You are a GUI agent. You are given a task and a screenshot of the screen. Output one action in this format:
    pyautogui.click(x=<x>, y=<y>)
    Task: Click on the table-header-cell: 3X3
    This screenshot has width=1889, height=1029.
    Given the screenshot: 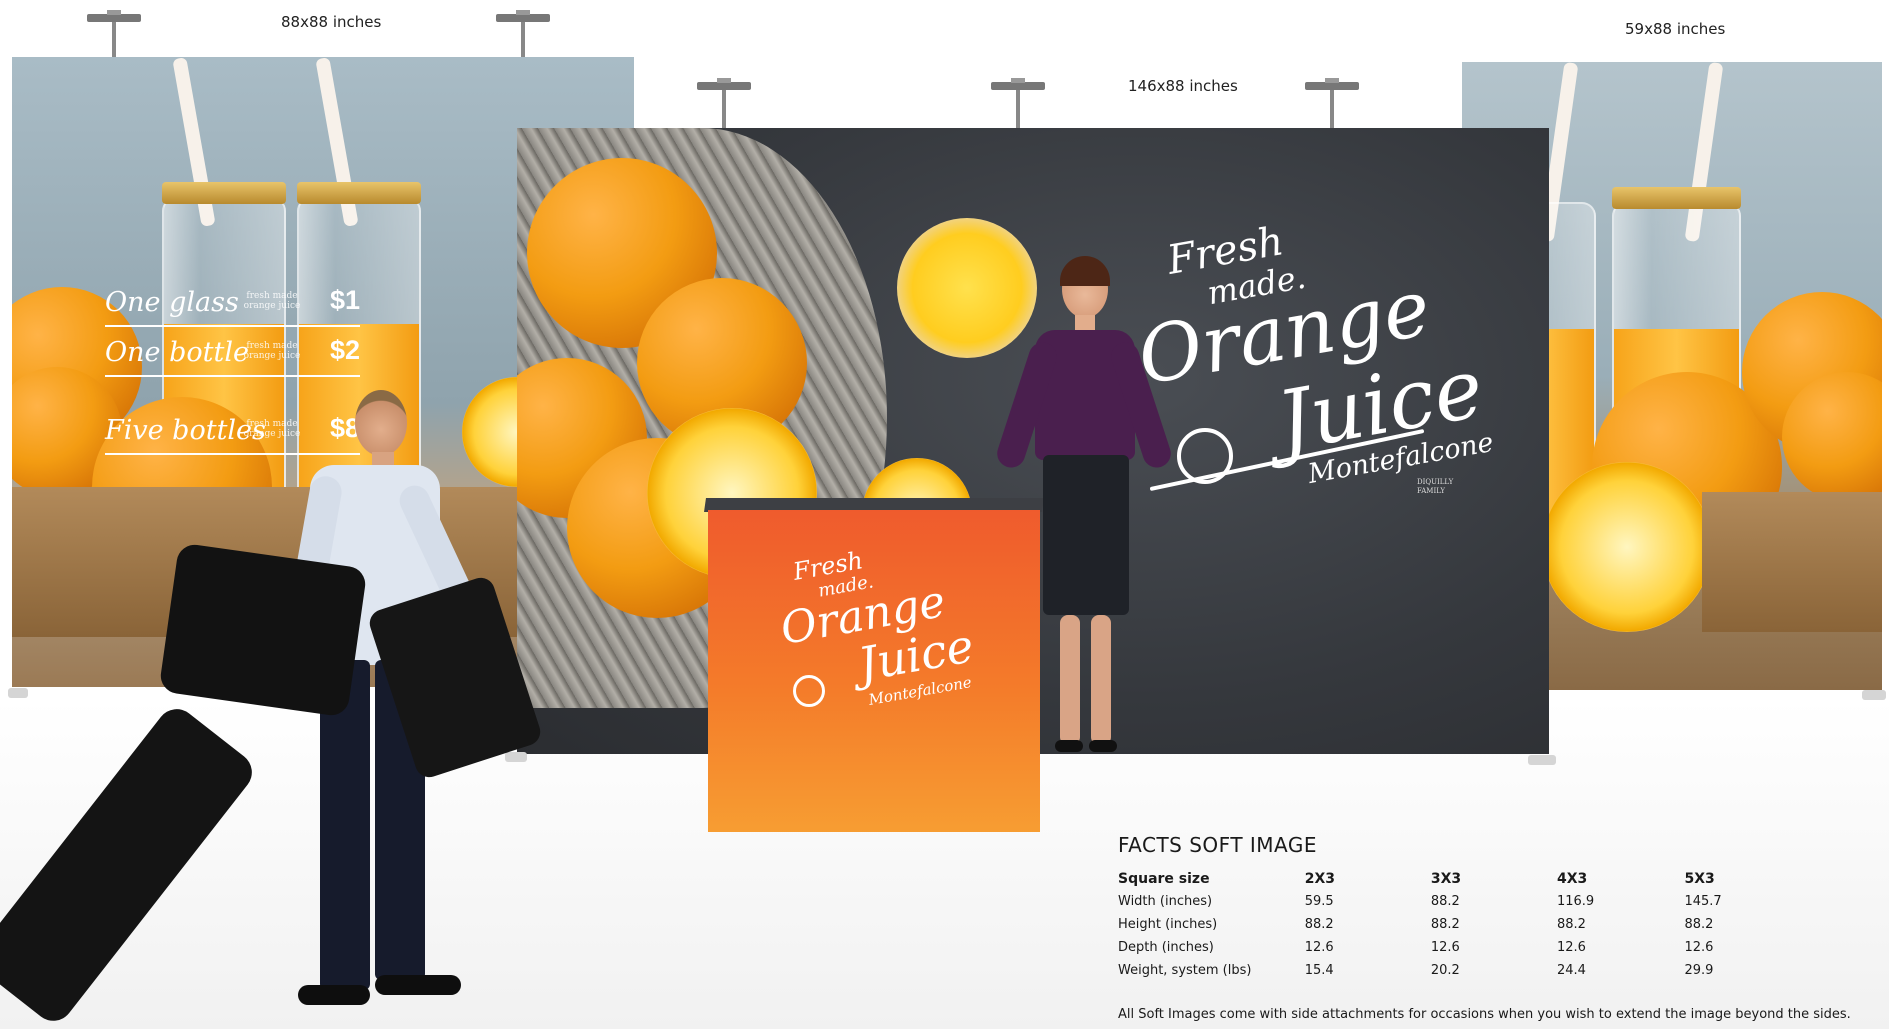 What is the action you would take?
    pyautogui.click(x=1446, y=878)
    